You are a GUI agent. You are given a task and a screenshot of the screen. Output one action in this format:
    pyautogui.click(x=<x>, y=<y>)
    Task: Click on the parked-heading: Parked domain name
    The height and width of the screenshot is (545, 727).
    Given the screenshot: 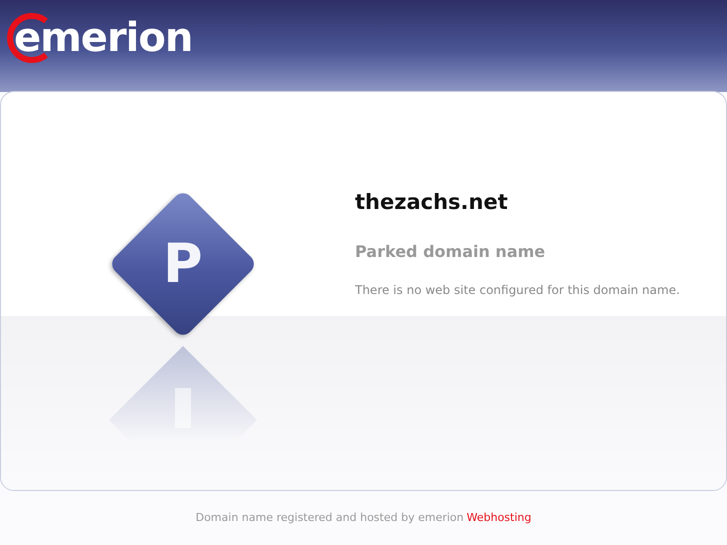 What is the action you would take?
    pyautogui.click(x=450, y=251)
    